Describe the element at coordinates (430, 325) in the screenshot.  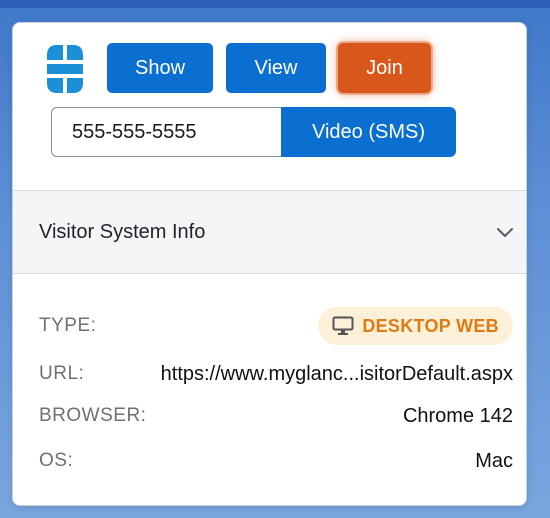
I see `type-value: DESKTOP WEB` at that location.